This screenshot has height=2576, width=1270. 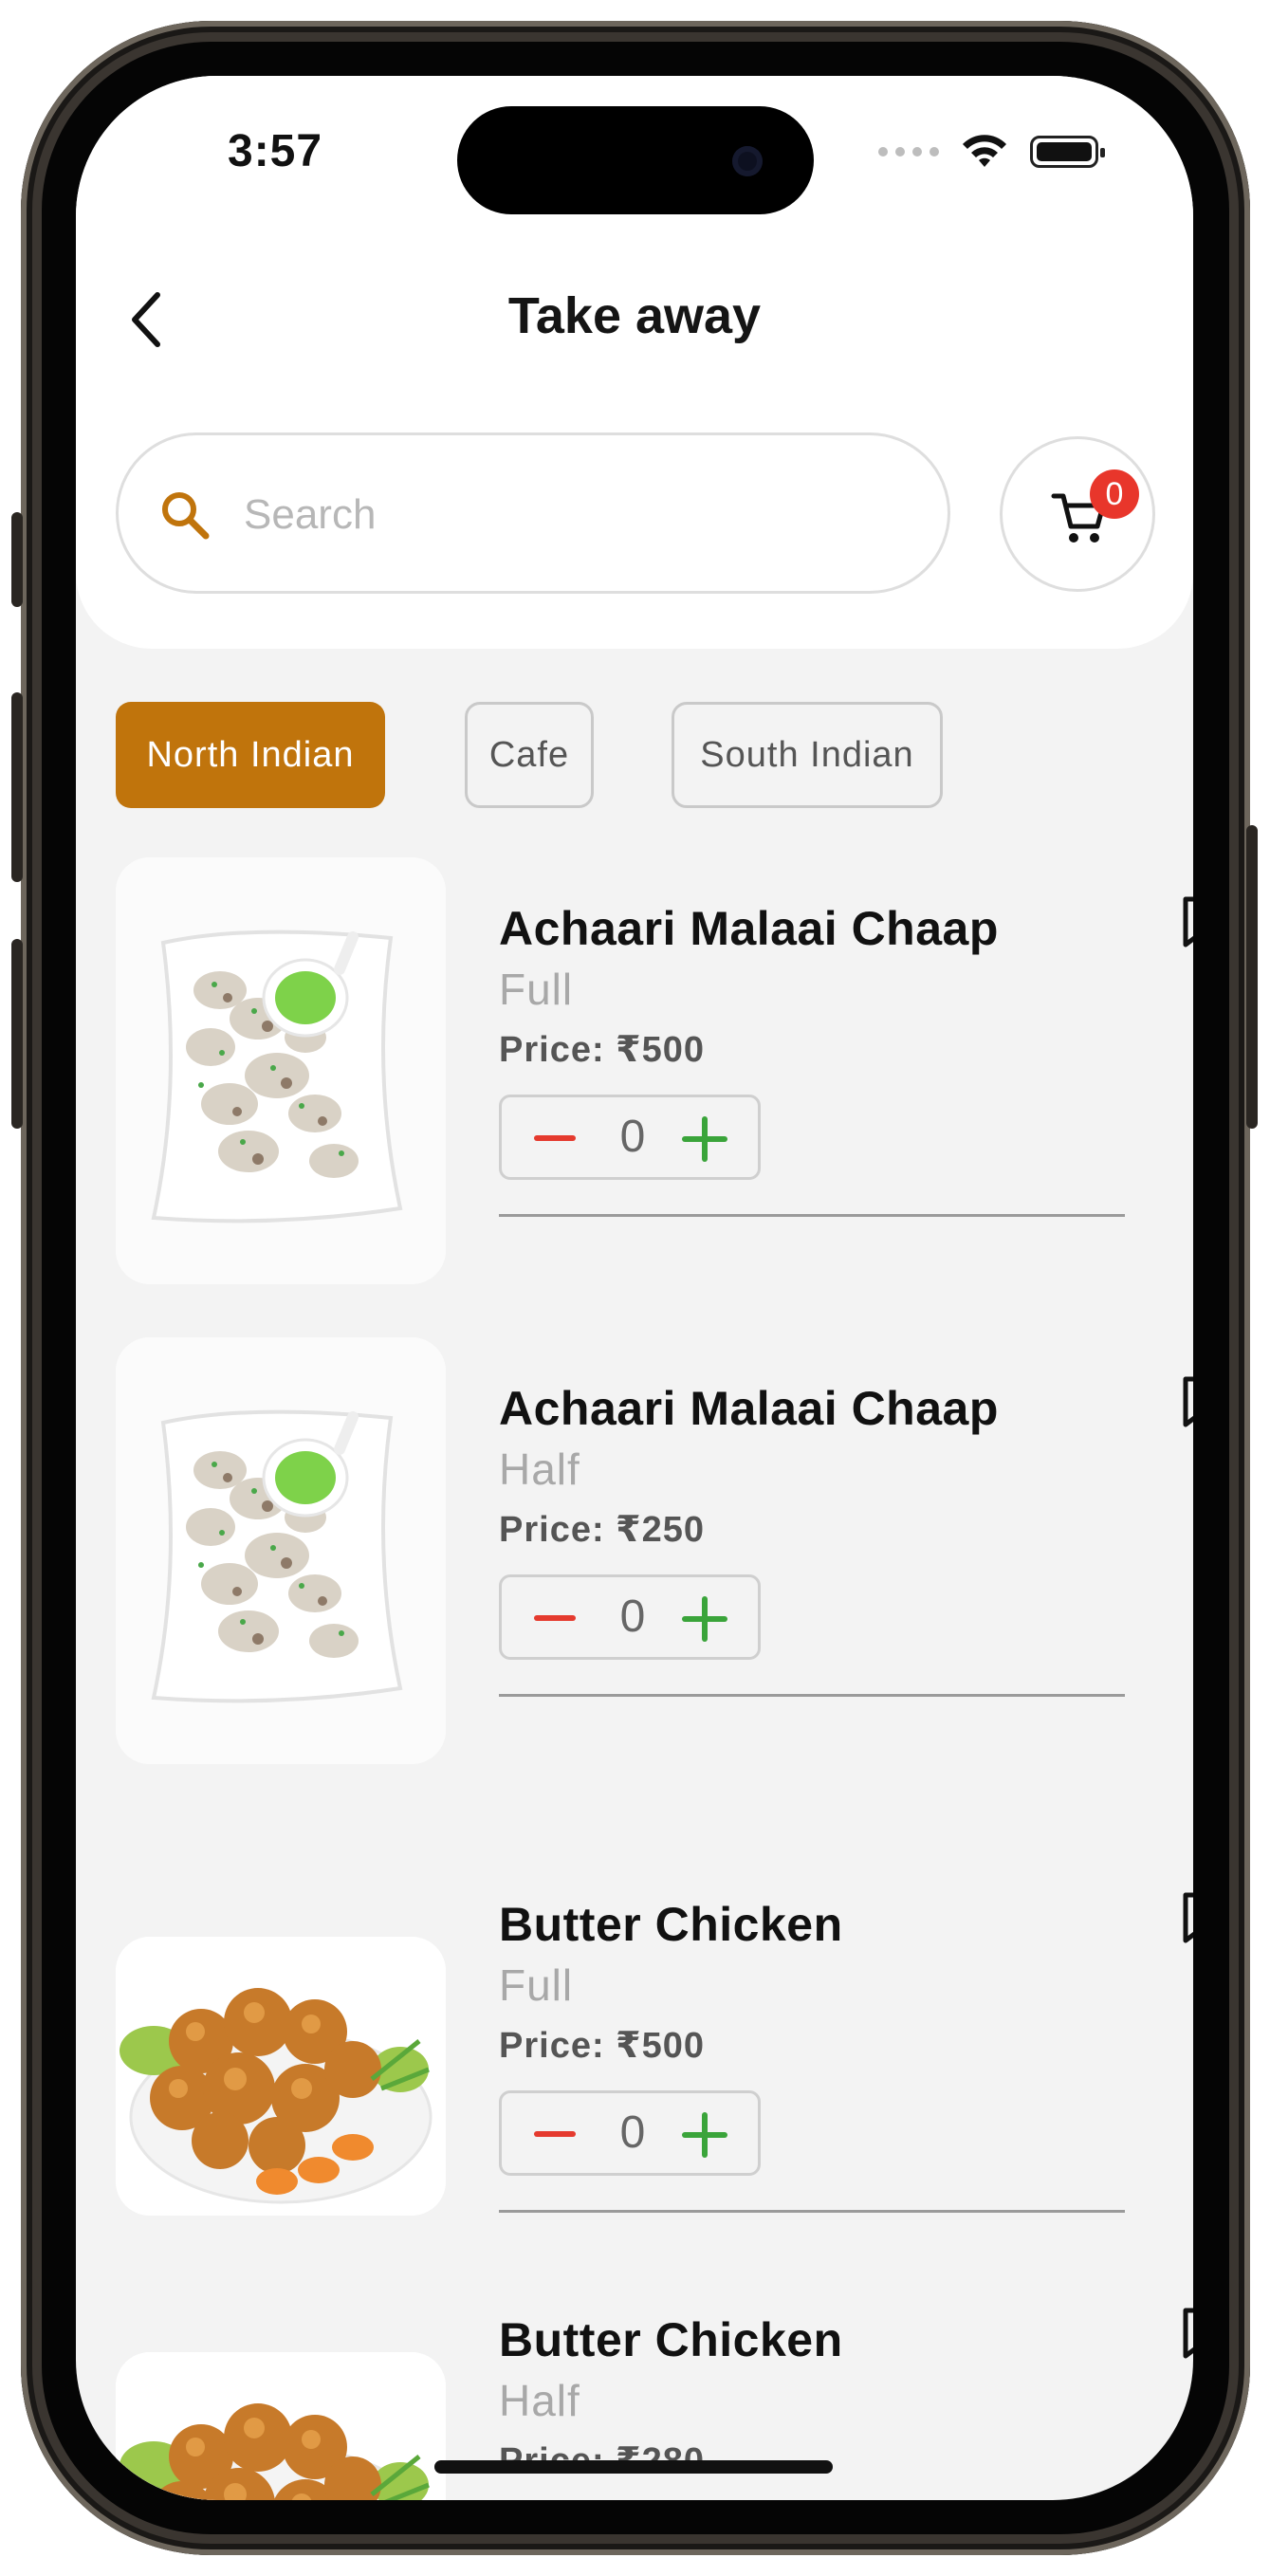 What do you see at coordinates (635, 160) in the screenshot?
I see `dynamic-island` at bounding box center [635, 160].